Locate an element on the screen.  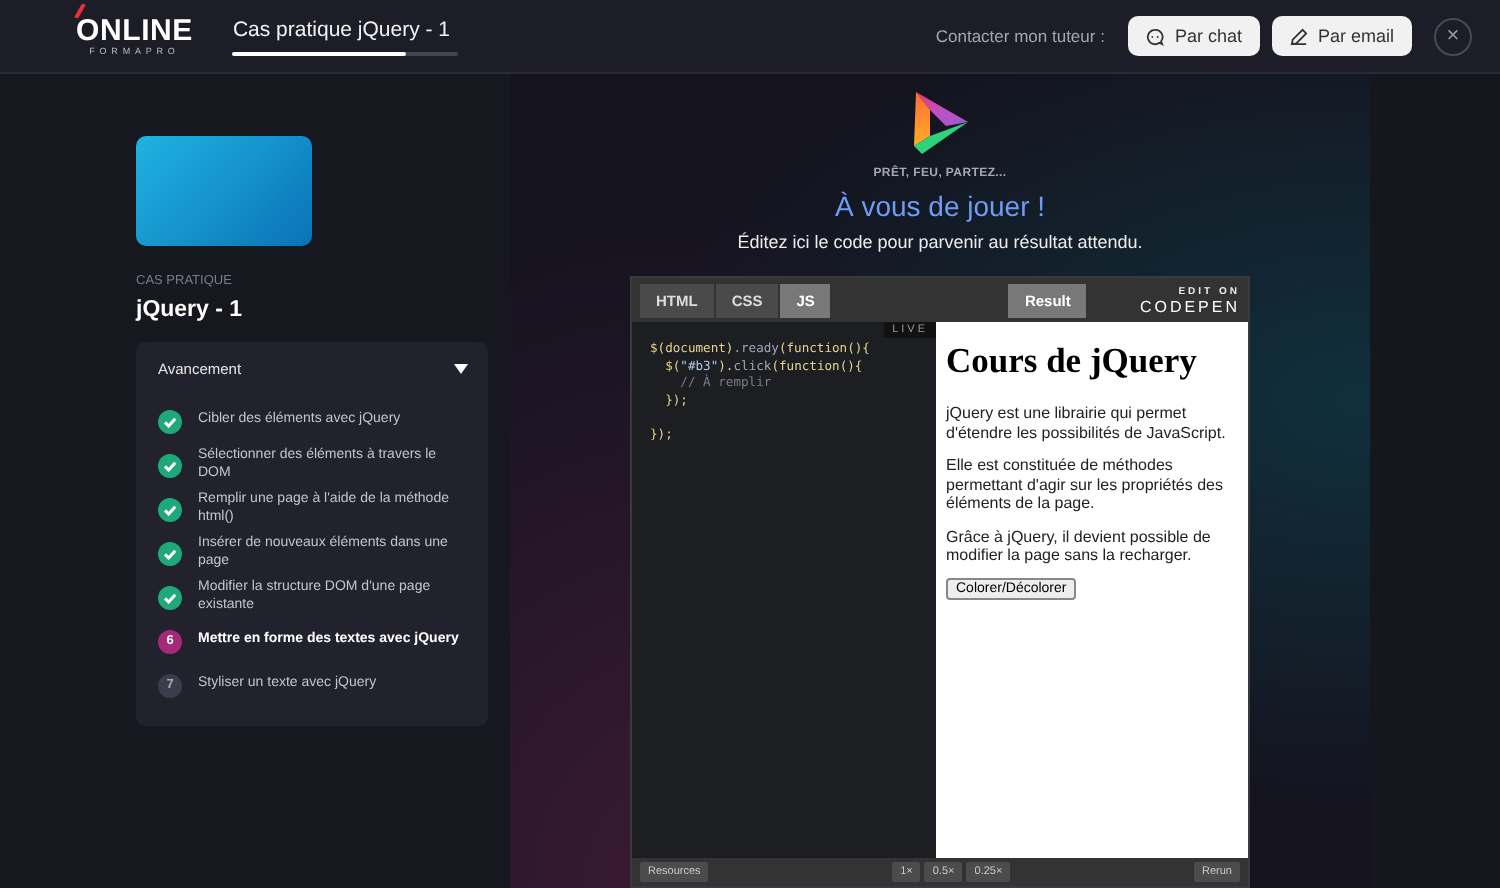
close-button: × is located at coordinates (1453, 36).